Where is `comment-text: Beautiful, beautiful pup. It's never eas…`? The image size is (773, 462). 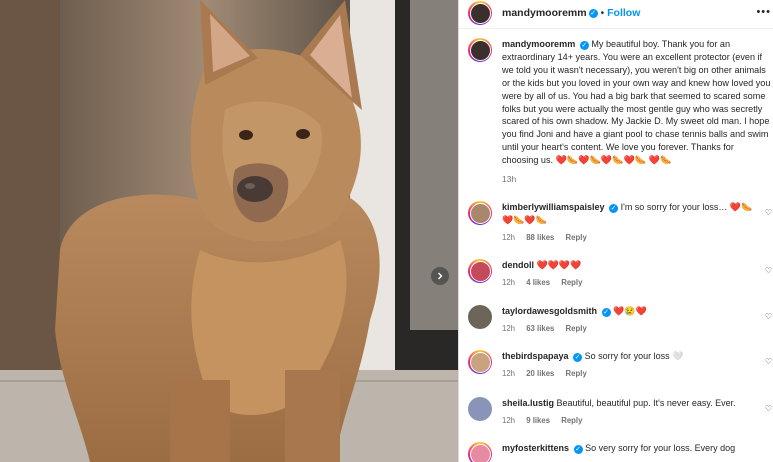
comment-text: Beautiful, beautiful pup. It's never eas… is located at coordinates (646, 403).